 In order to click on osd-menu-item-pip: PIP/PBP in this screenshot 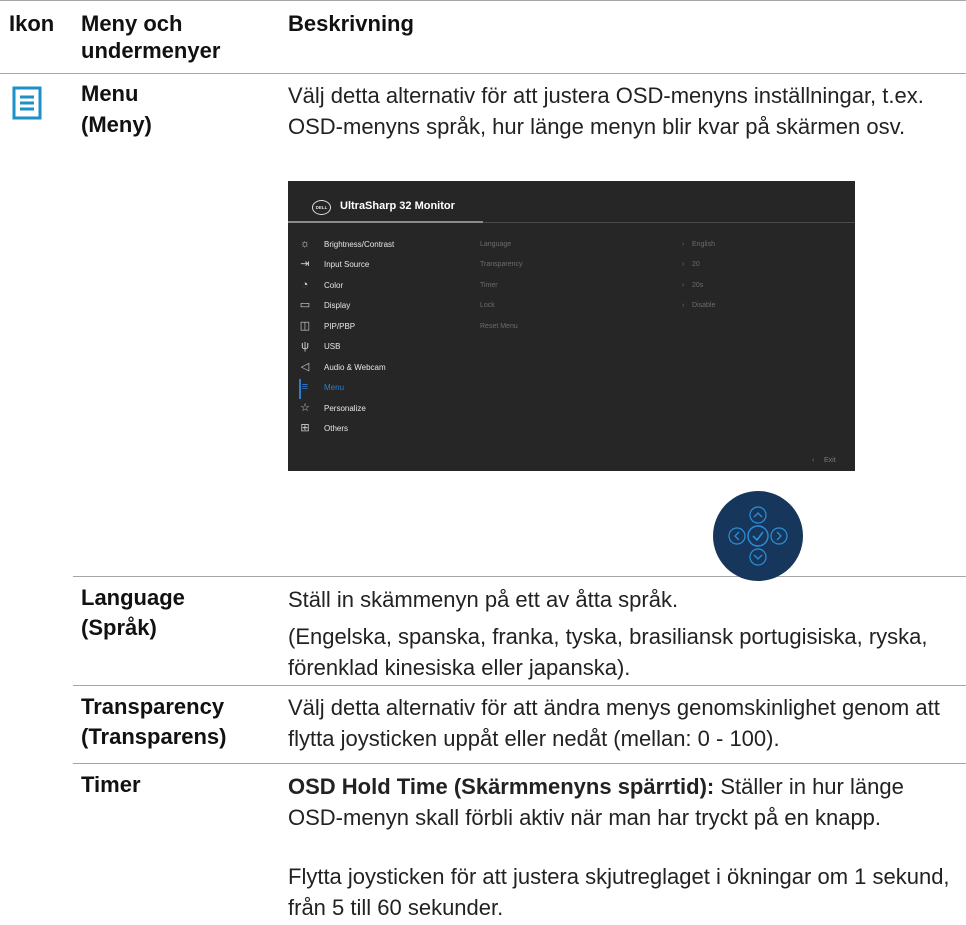, I will do `click(339, 326)`.